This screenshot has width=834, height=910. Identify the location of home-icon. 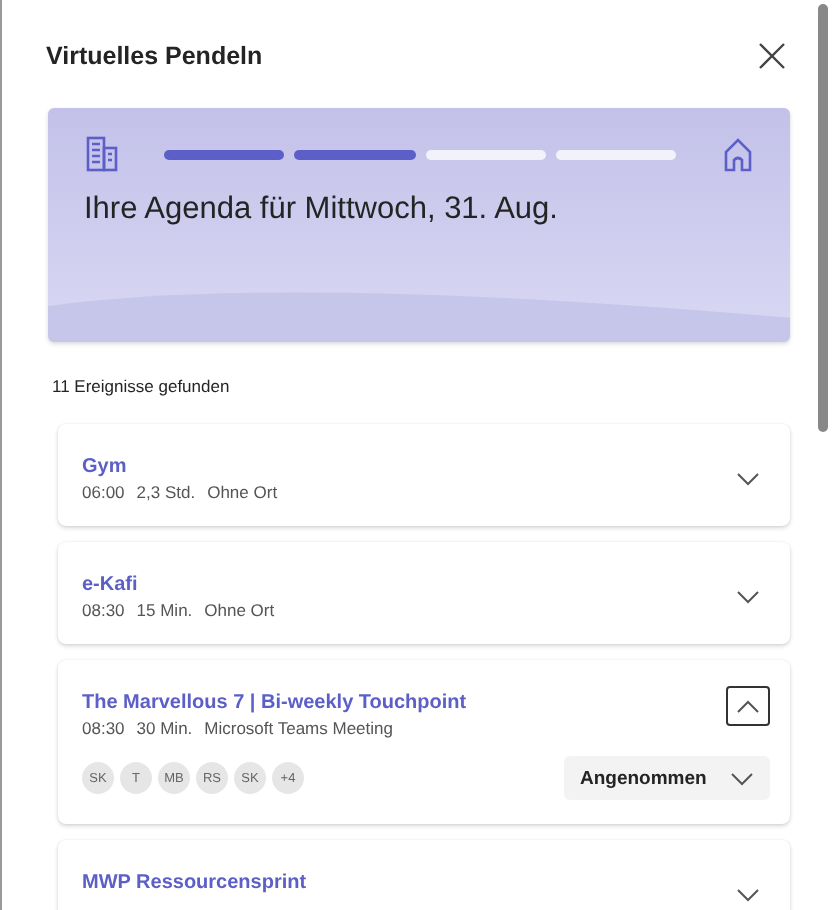
(738, 154).